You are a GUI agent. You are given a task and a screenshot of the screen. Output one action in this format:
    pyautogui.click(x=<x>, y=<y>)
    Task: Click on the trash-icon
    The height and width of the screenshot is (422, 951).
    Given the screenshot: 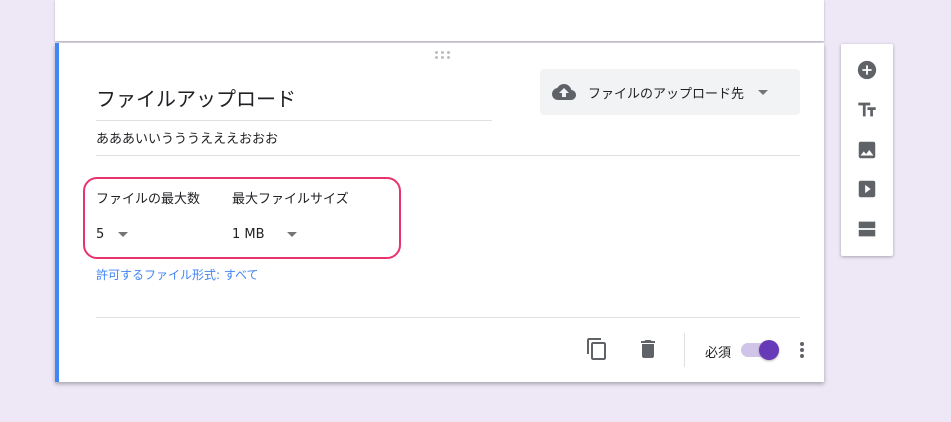 What is the action you would take?
    pyautogui.click(x=648, y=349)
    